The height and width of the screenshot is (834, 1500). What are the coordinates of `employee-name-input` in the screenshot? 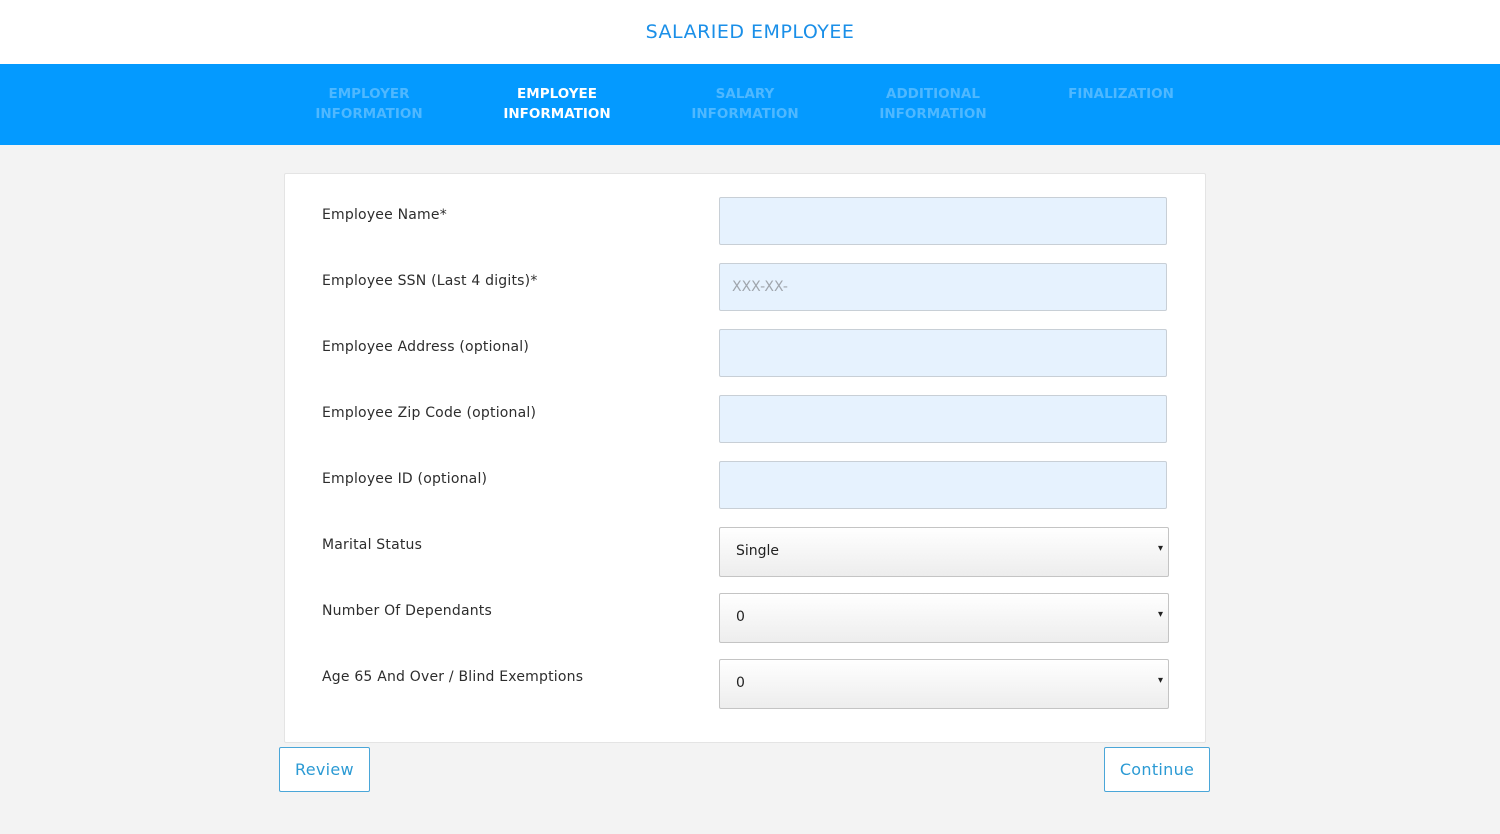 It's located at (943, 221).